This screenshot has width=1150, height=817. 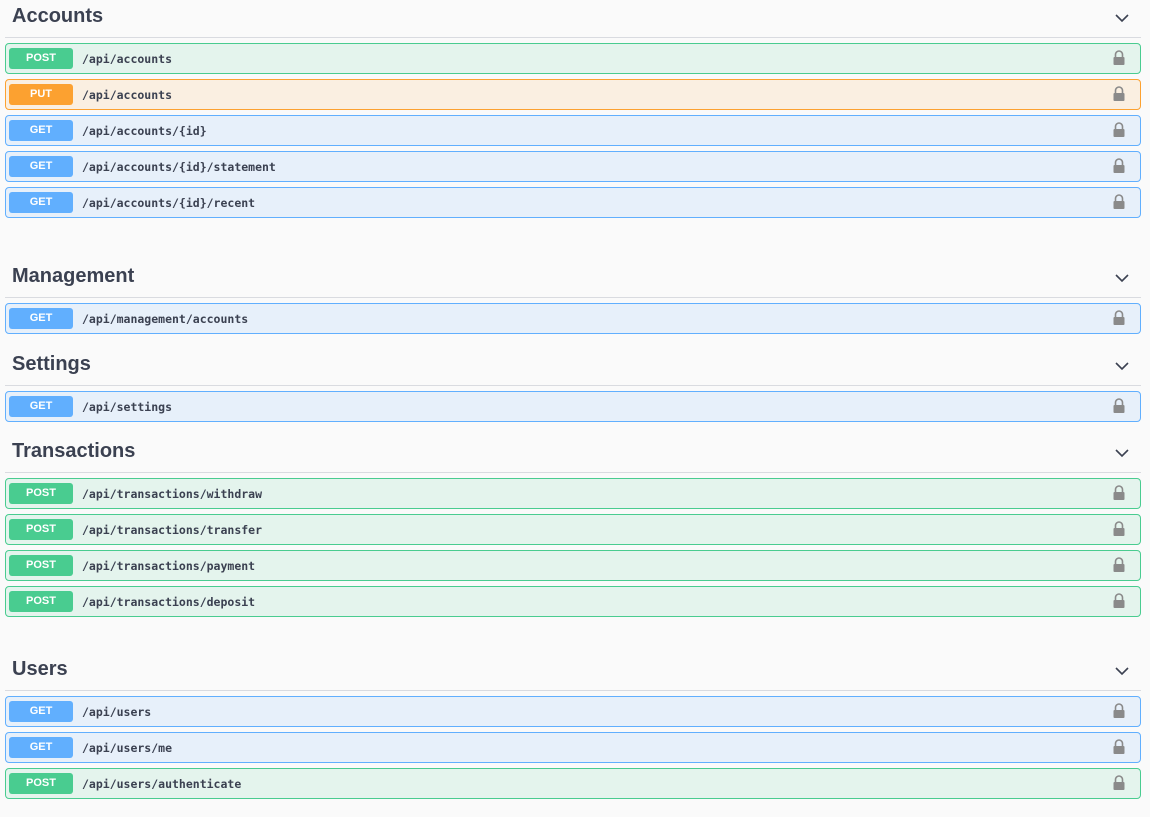 I want to click on operation-row: GET/api/settings, so click(x=573, y=406).